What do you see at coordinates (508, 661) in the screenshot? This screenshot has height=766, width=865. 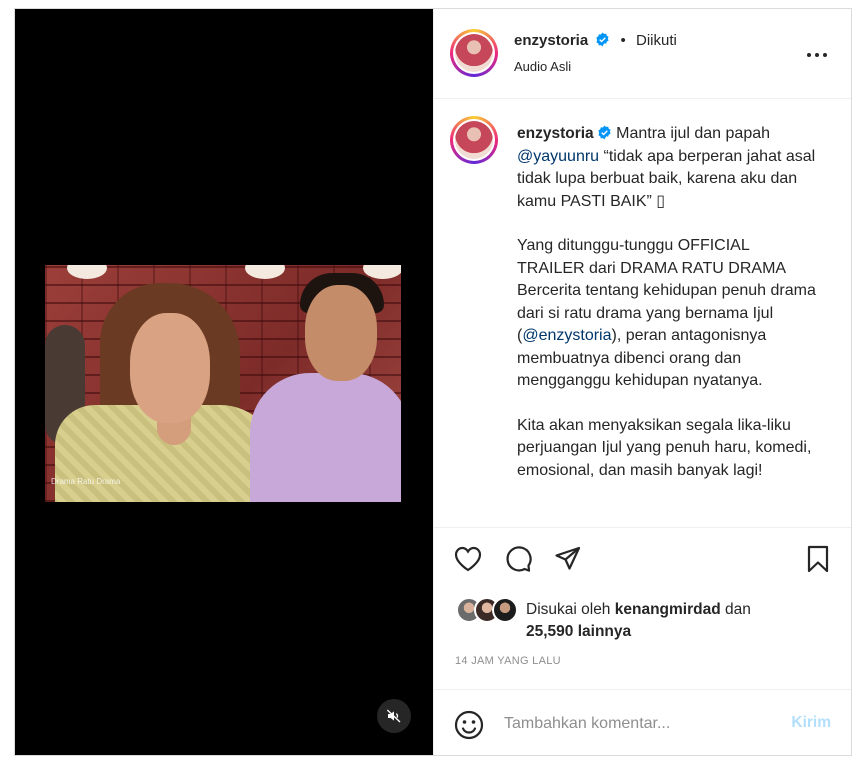 I see `post-timestamp: 14 JAM YANG LALU` at bounding box center [508, 661].